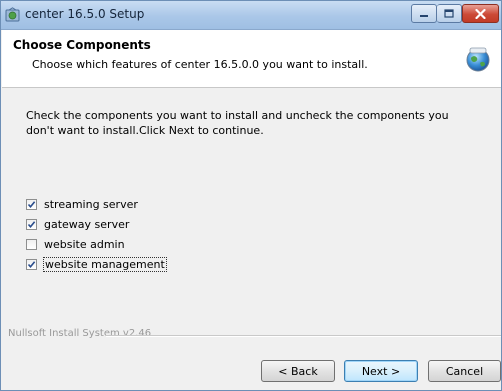 The width and height of the screenshot is (502, 391). I want to click on component-label: website admin, so click(84, 244).